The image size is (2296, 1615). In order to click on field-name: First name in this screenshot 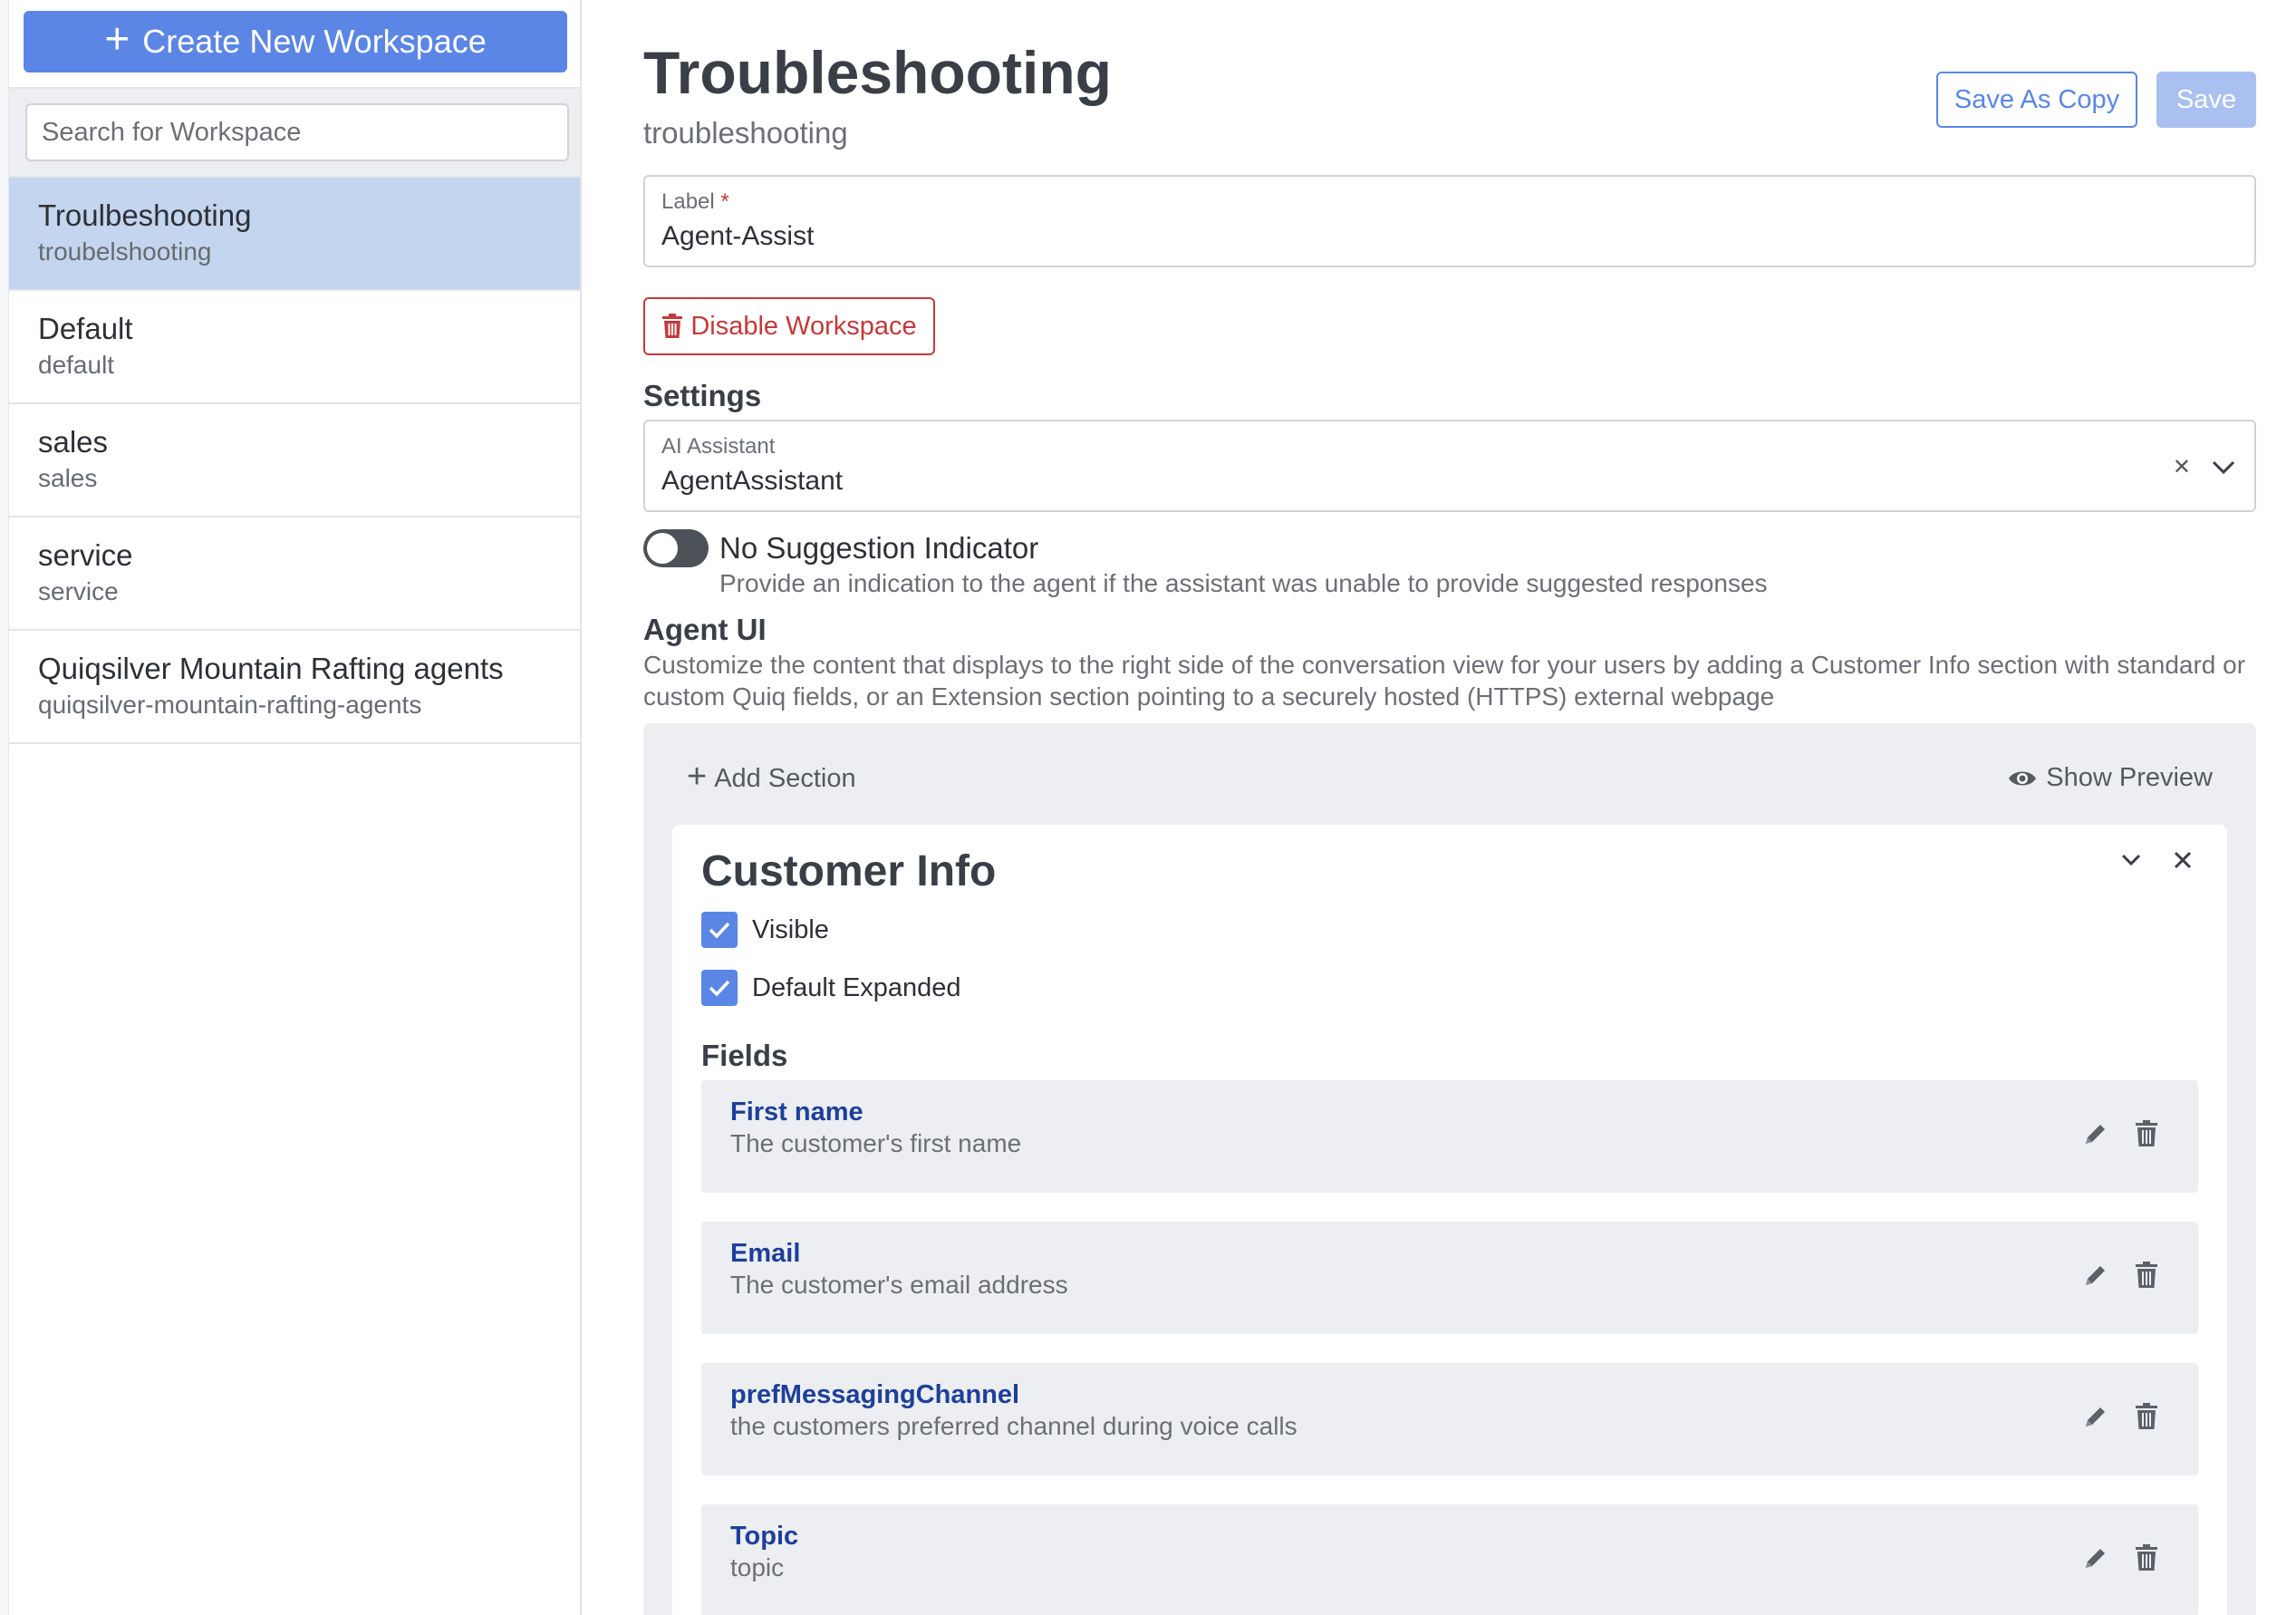, I will do `click(797, 1112)`.